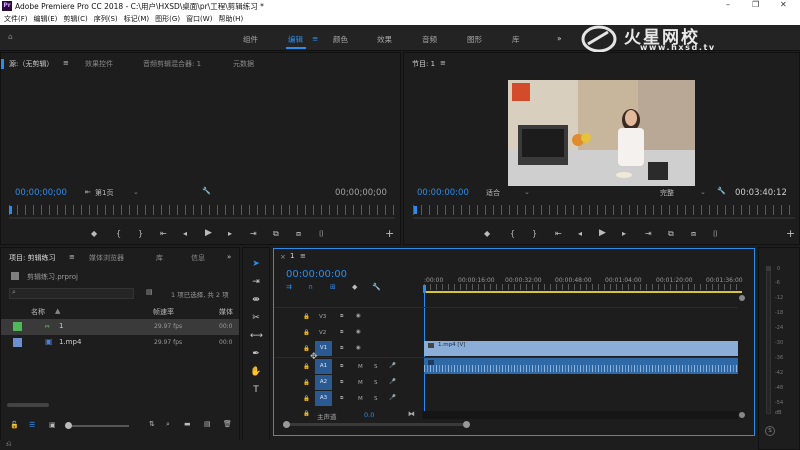 The image size is (800, 450). I want to click on search-input, so click(71, 293).